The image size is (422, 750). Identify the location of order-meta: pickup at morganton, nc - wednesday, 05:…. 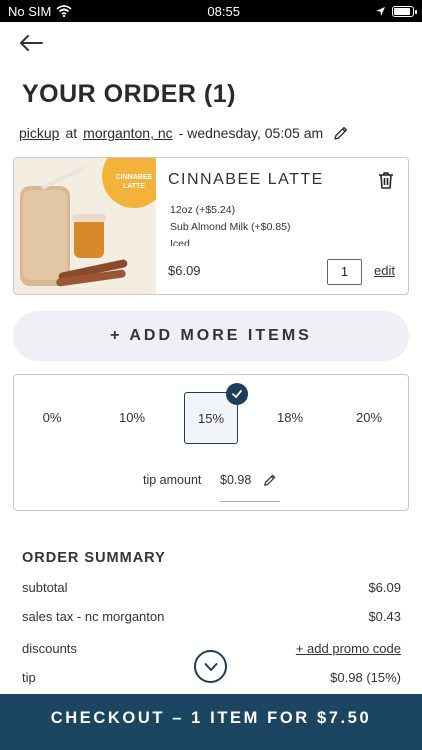
(184, 133).